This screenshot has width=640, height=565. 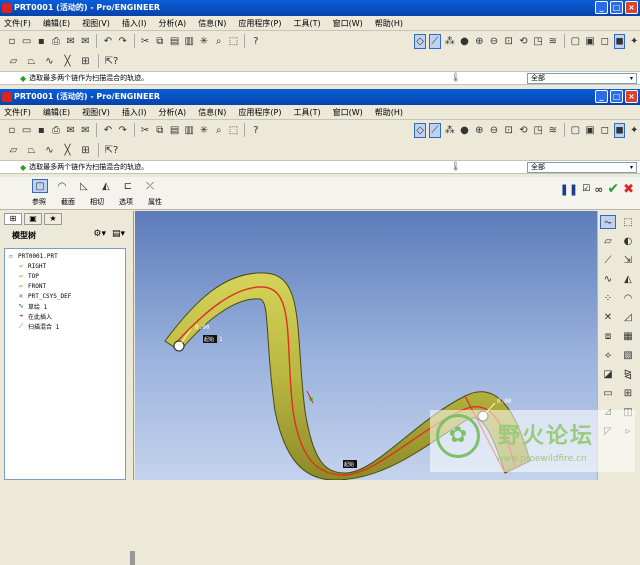 I want to click on thin-icon: ⊏, so click(x=128, y=186).